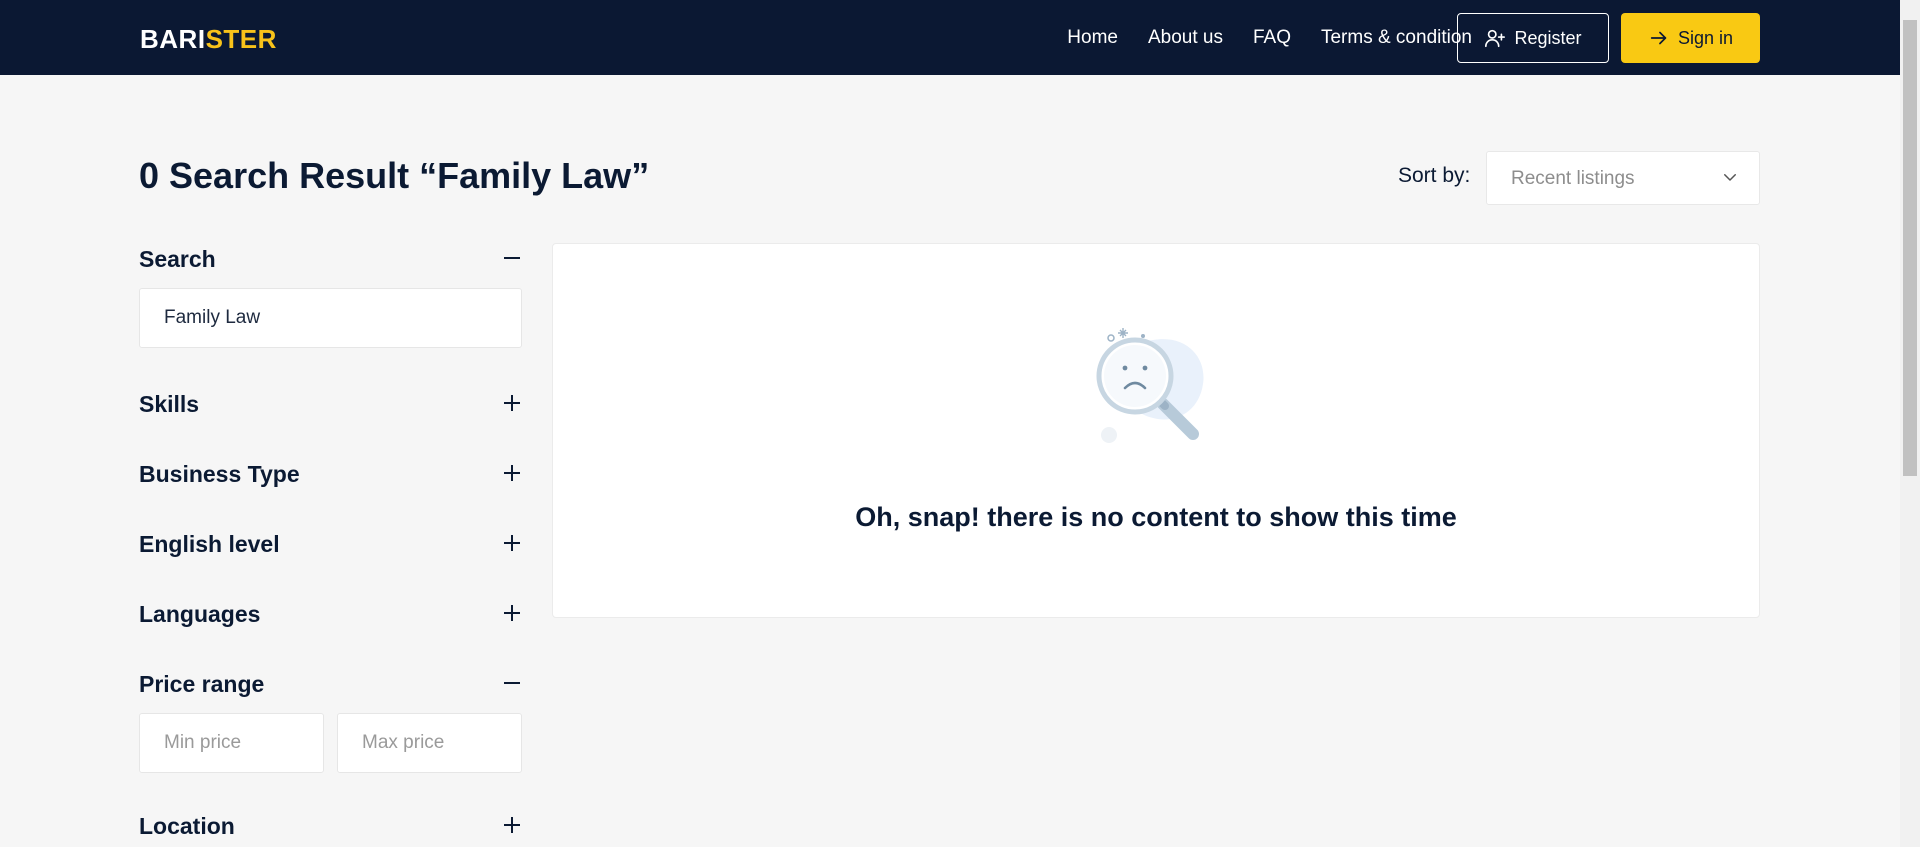 The height and width of the screenshot is (847, 1920). Describe the element at coordinates (1573, 178) in the screenshot. I see `sort-select-value: Recent listings` at that location.